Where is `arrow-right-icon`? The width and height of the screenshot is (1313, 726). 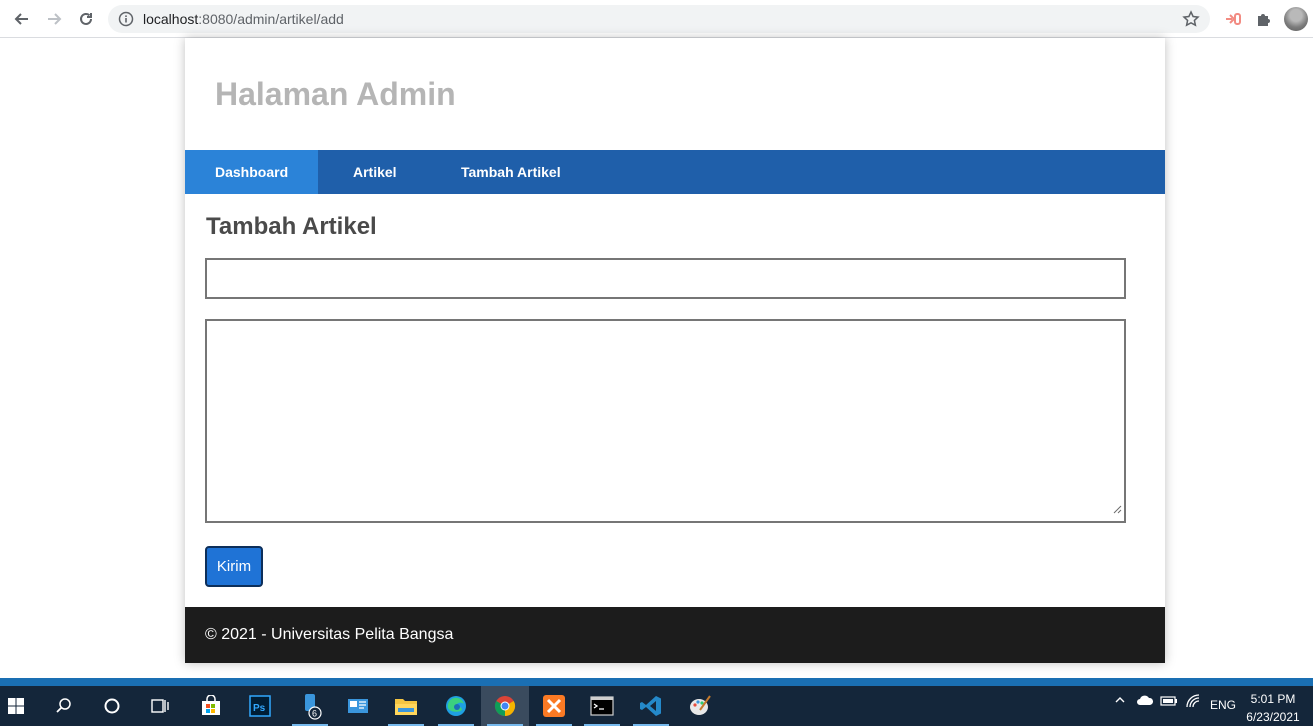
arrow-right-icon is located at coordinates (55, 19).